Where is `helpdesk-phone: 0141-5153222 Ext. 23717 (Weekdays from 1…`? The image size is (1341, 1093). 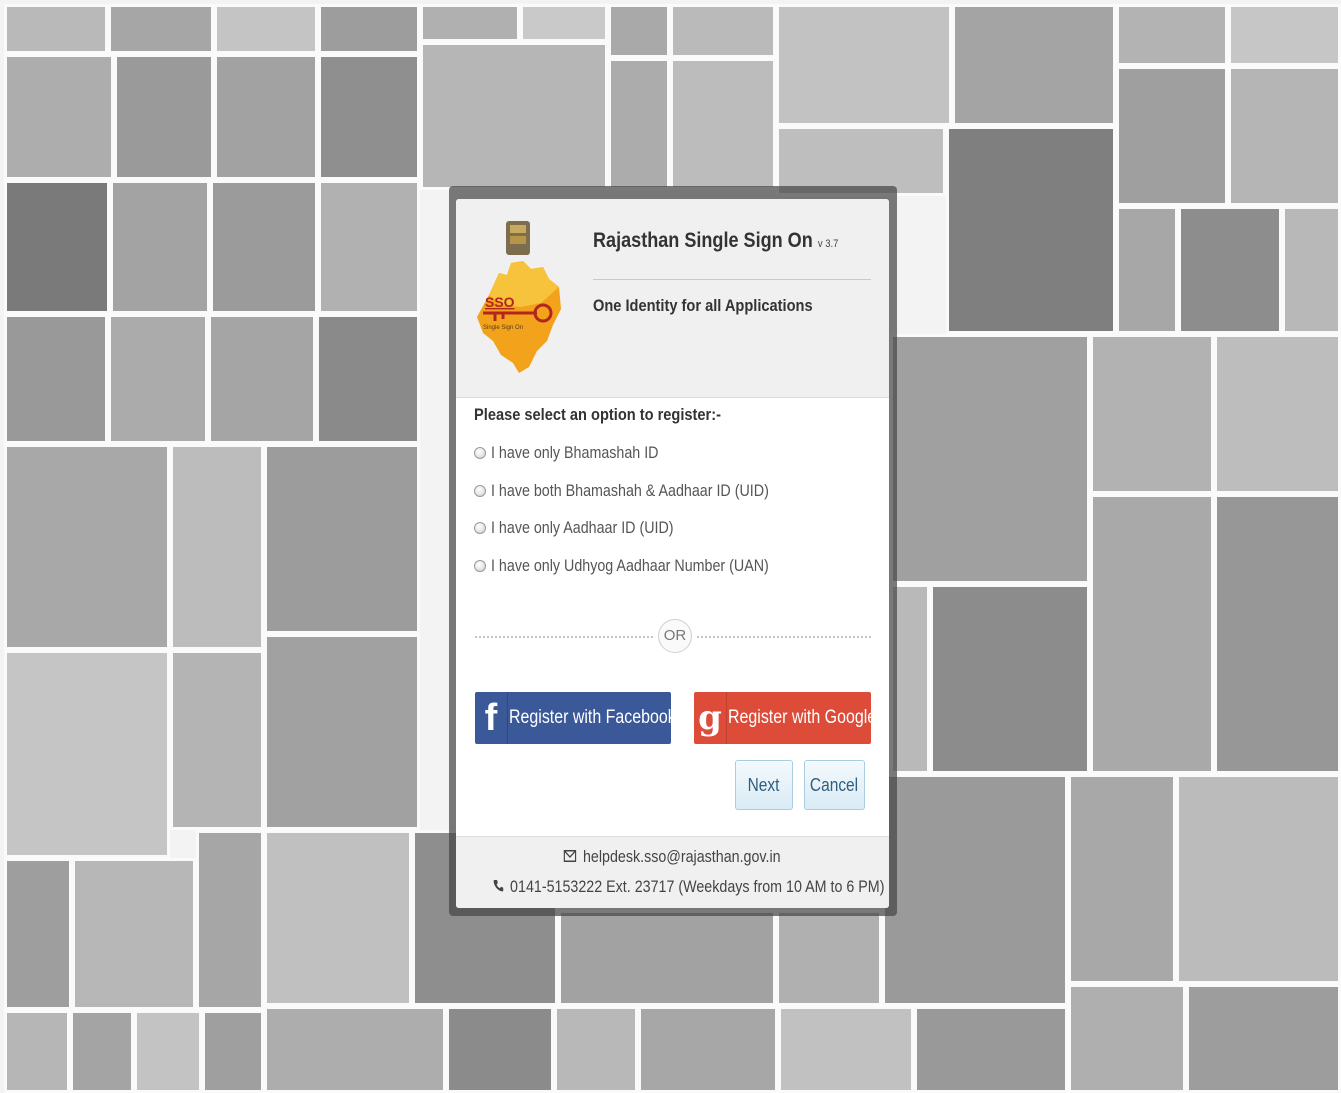
helpdesk-phone: 0141-5153222 Ext. 23717 (Weekdays from 1… is located at coordinates (697, 886).